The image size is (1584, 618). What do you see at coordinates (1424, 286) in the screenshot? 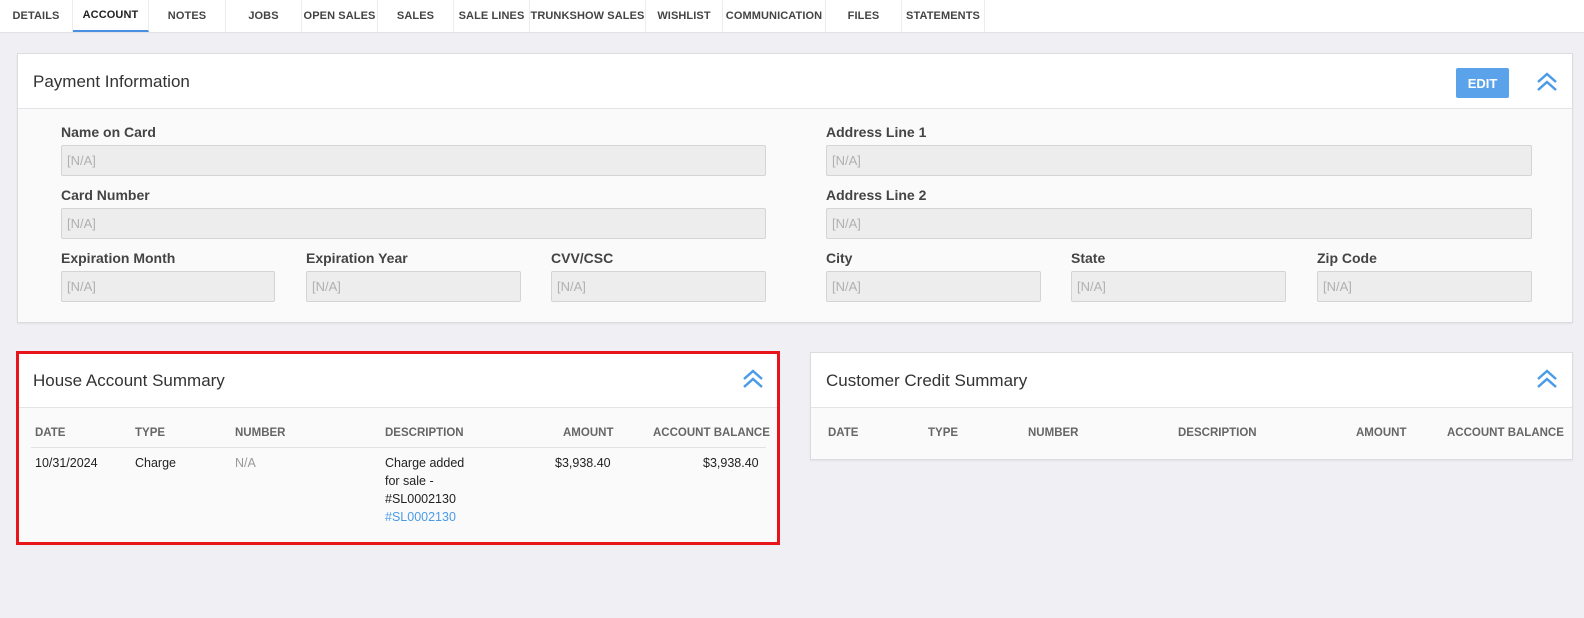
I see `zip-code-input` at bounding box center [1424, 286].